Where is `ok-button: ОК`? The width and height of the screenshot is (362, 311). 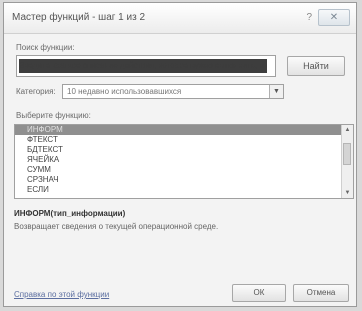
ok-button: ОК is located at coordinates (259, 293).